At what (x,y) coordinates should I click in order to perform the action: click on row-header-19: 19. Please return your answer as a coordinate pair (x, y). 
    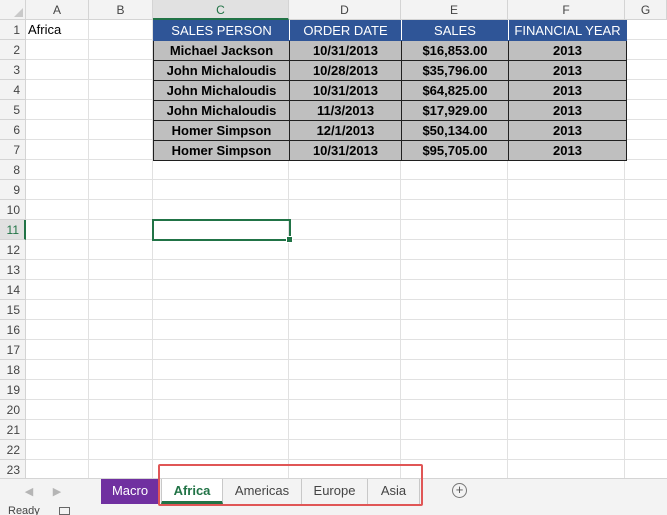
    Looking at the image, I should click on (13, 390).